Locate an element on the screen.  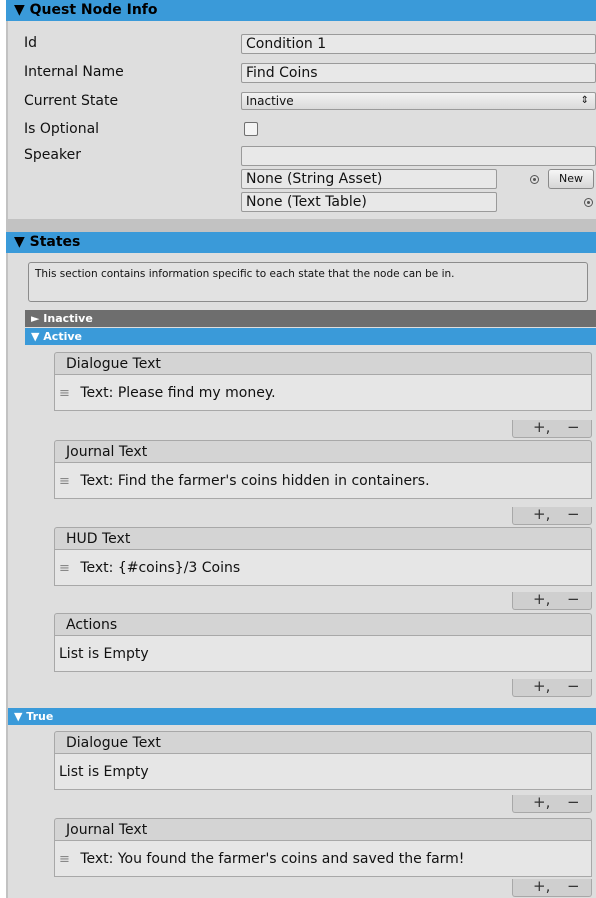
current-state-dropdown: Inactive ⇕ is located at coordinates (418, 101).